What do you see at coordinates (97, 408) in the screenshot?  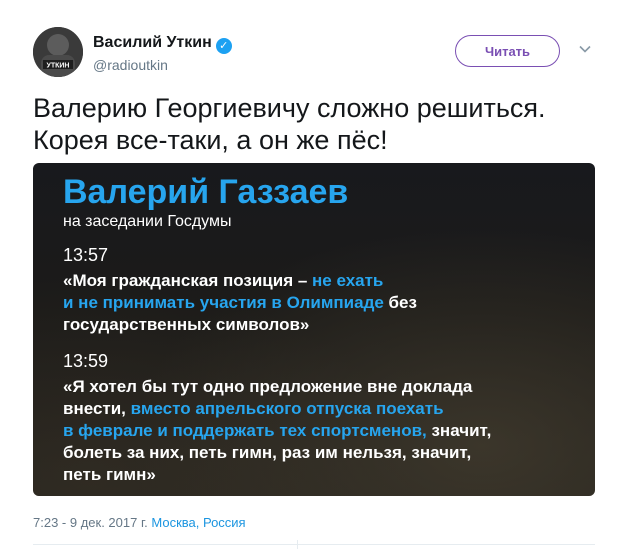 I see `quote-text: внести,` at bounding box center [97, 408].